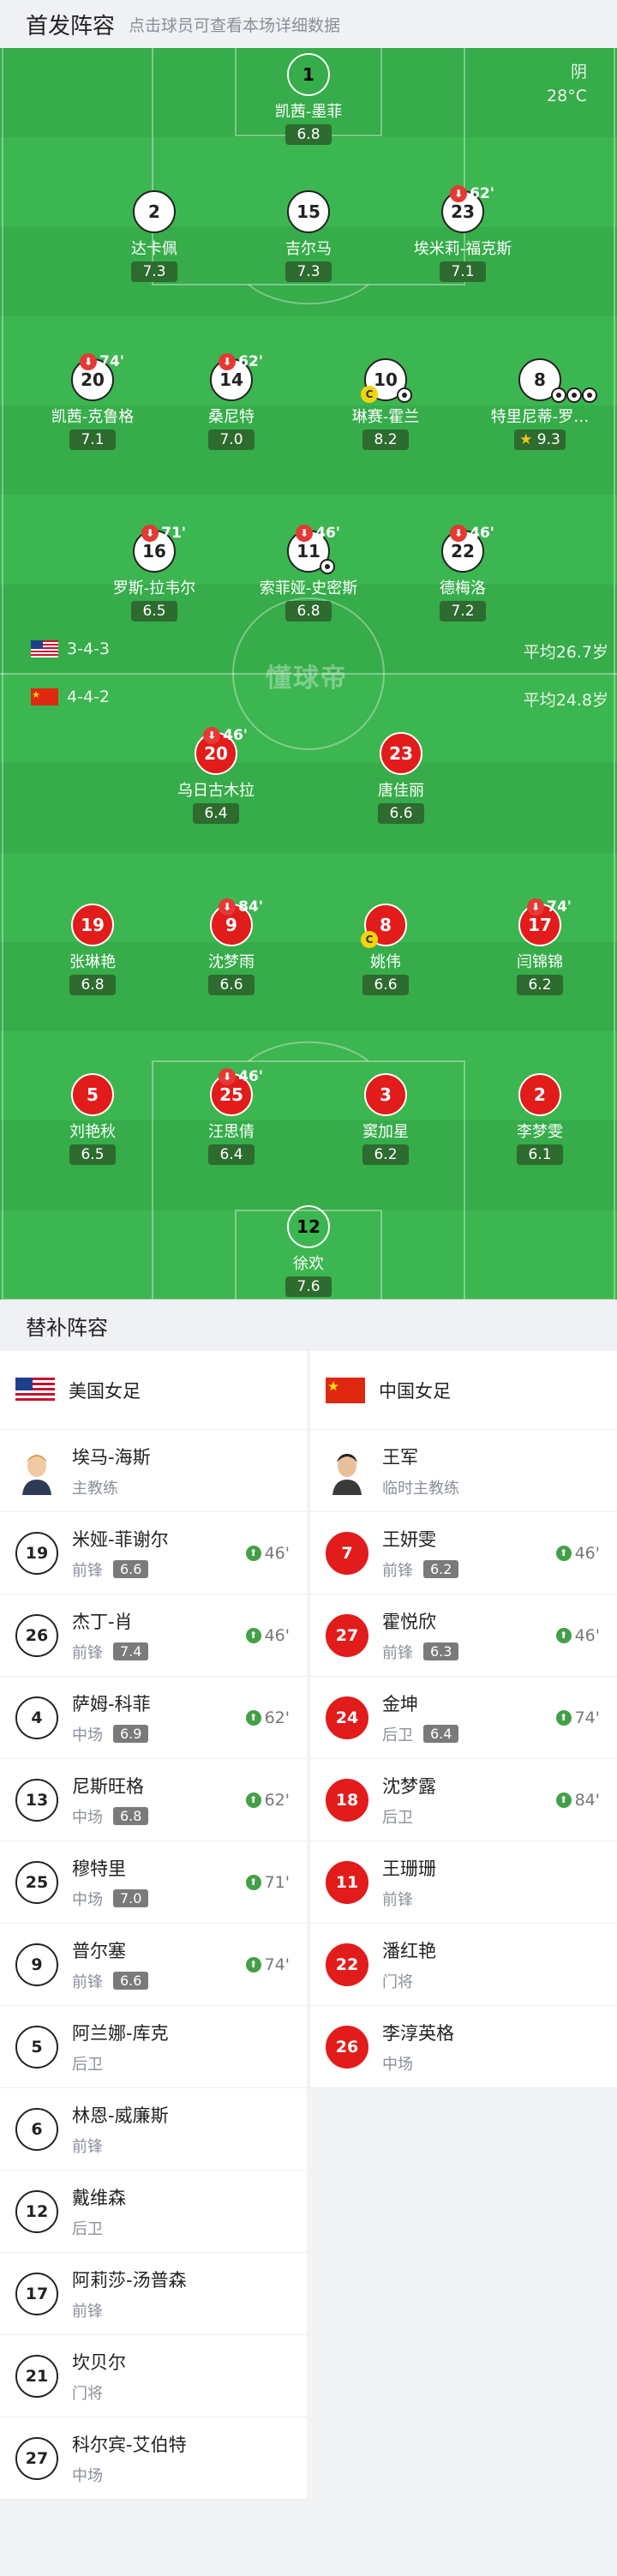  I want to click on home-player: 2 达卡佩 7.3, so click(154, 236).